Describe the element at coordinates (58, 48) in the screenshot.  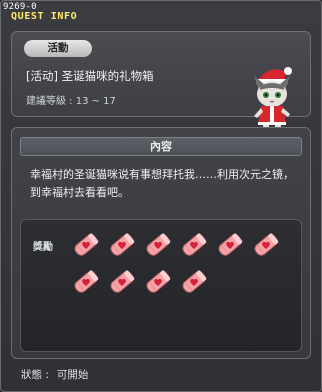
I see `quest-category-tag: 活動` at that location.